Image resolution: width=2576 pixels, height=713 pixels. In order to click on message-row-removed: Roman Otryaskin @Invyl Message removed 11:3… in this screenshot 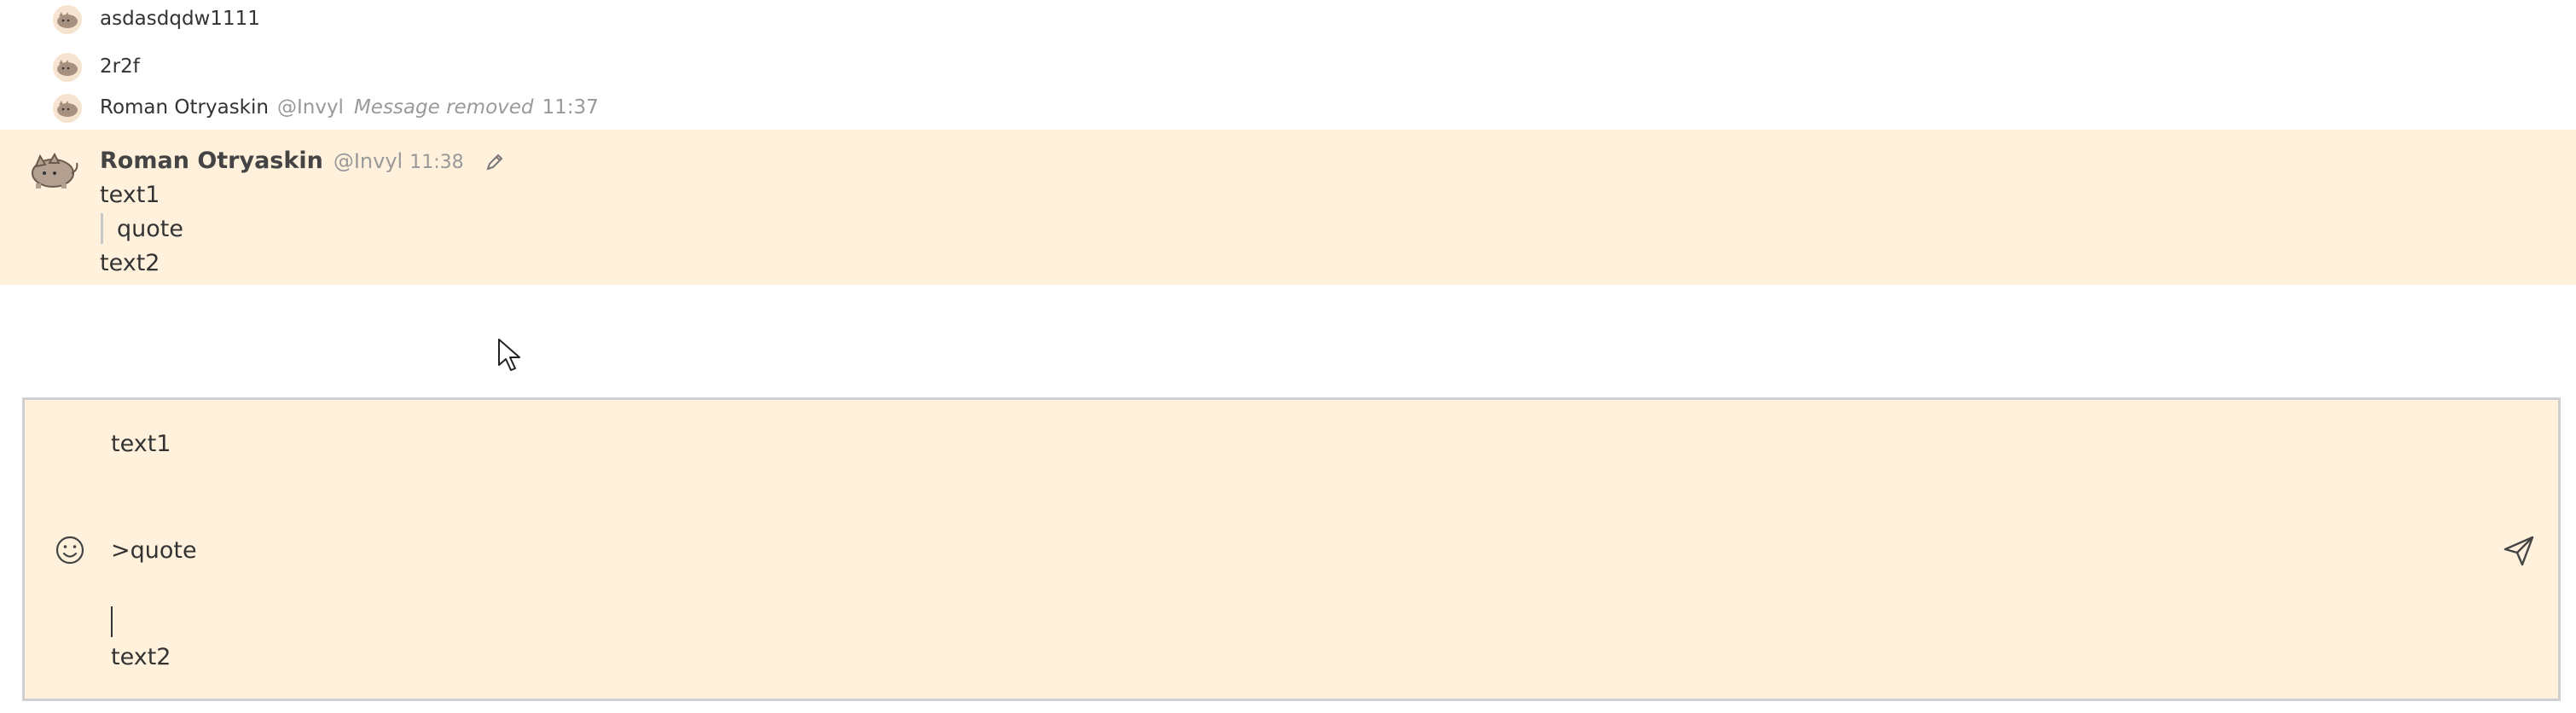, I will do `click(1288, 108)`.